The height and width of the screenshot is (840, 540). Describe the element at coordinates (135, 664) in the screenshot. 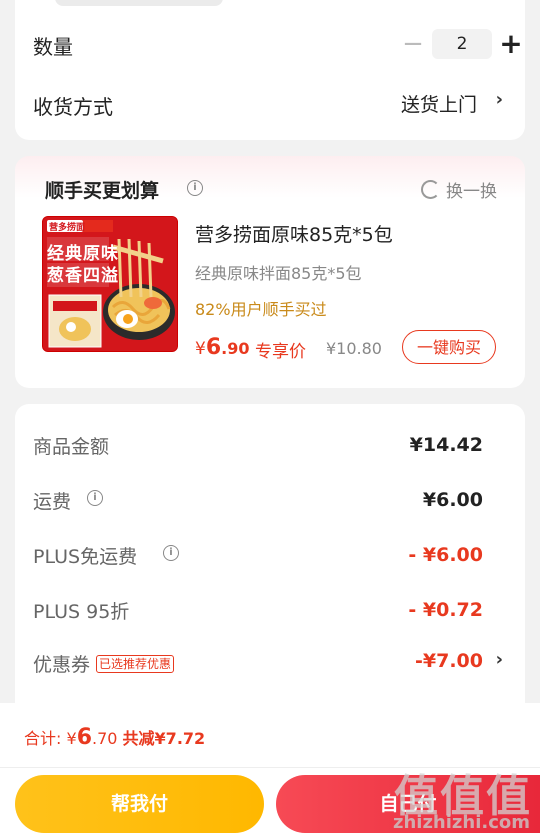

I see `coupon-tag: 已选推荐优惠` at that location.